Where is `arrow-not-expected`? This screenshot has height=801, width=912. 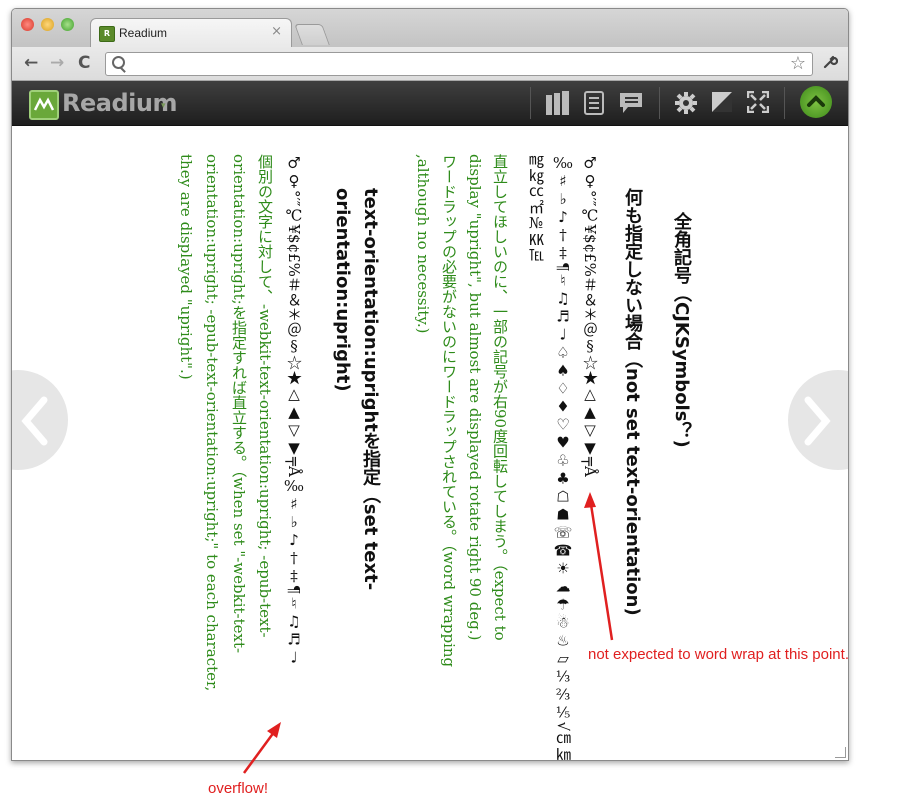 arrow-not-expected is located at coordinates (601, 569).